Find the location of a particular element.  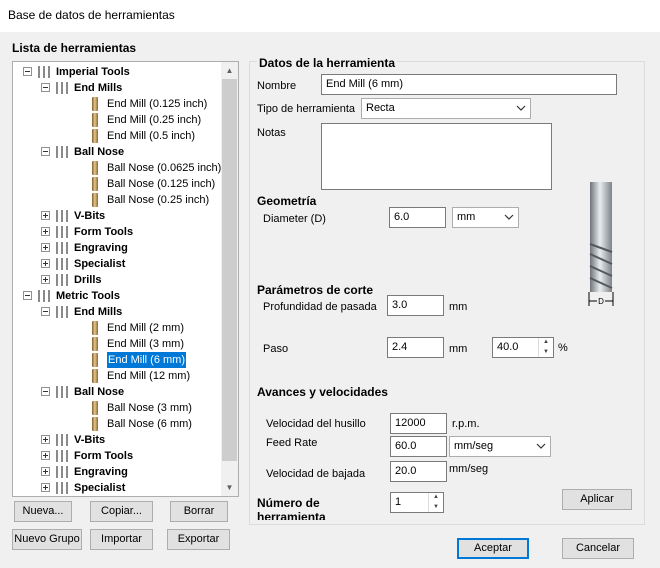

tree-item-tool: End Mill (0.125 inch) is located at coordinates (117, 104).